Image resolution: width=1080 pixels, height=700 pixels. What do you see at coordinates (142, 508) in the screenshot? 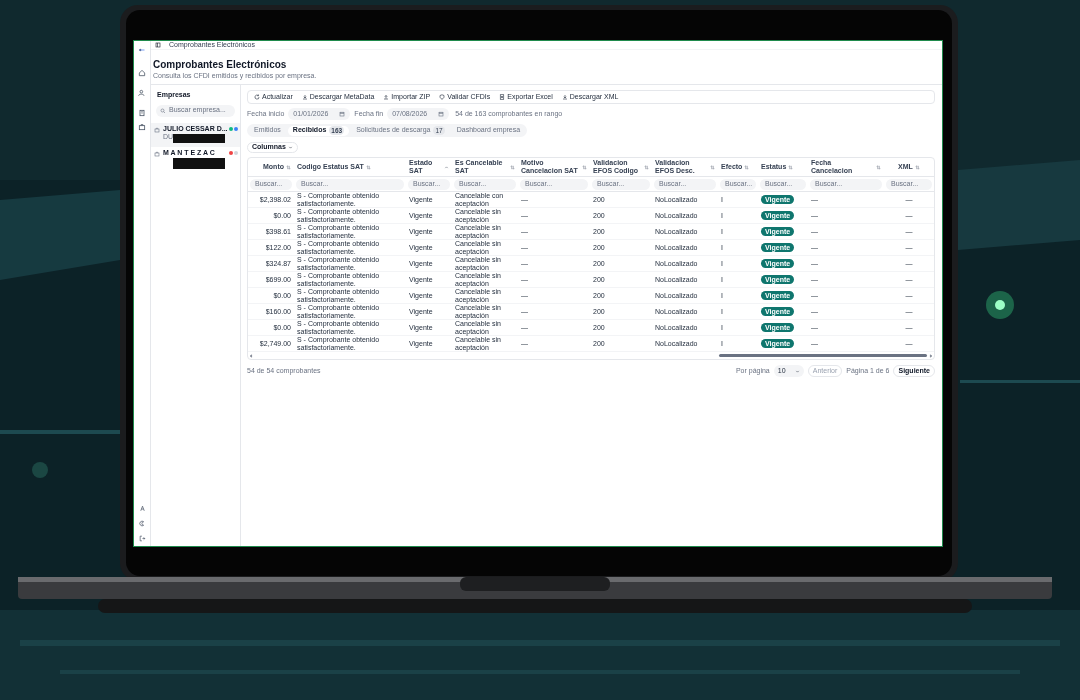
I see `font-icon` at bounding box center [142, 508].